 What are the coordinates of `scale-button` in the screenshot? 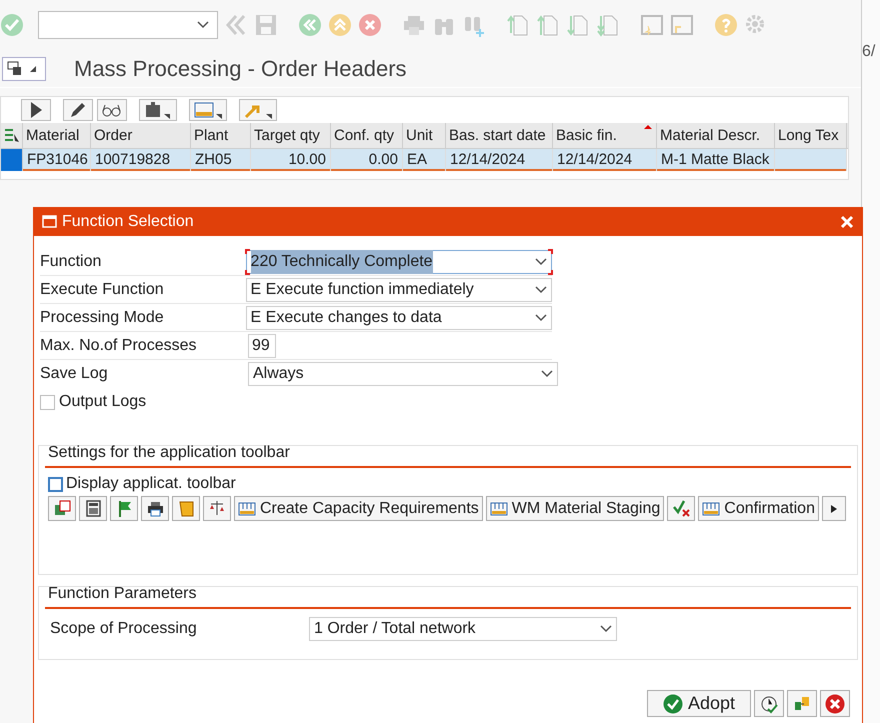 It's located at (217, 508).